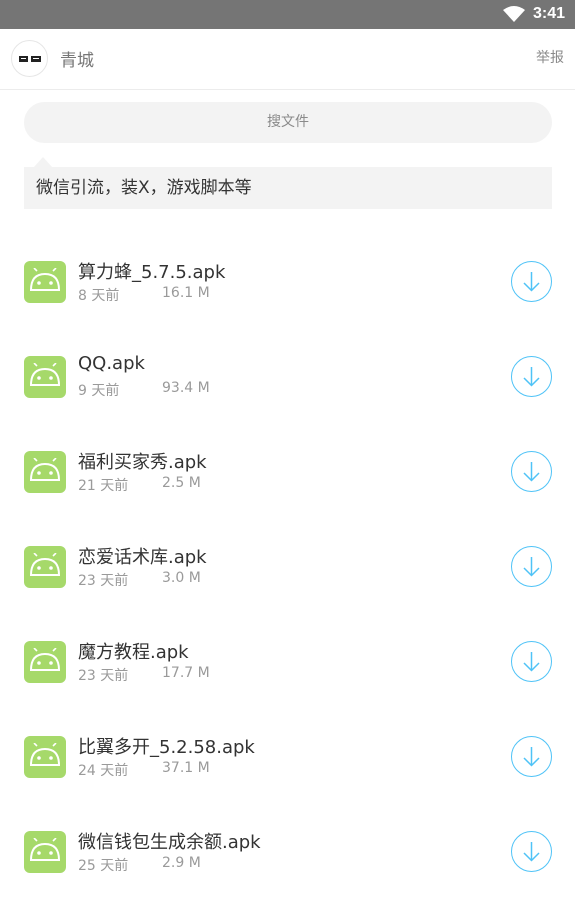 Image resolution: width=575 pixels, height=920 pixels. Describe the element at coordinates (103, 486) in the screenshot. I see `file-date: 21 天前` at that location.